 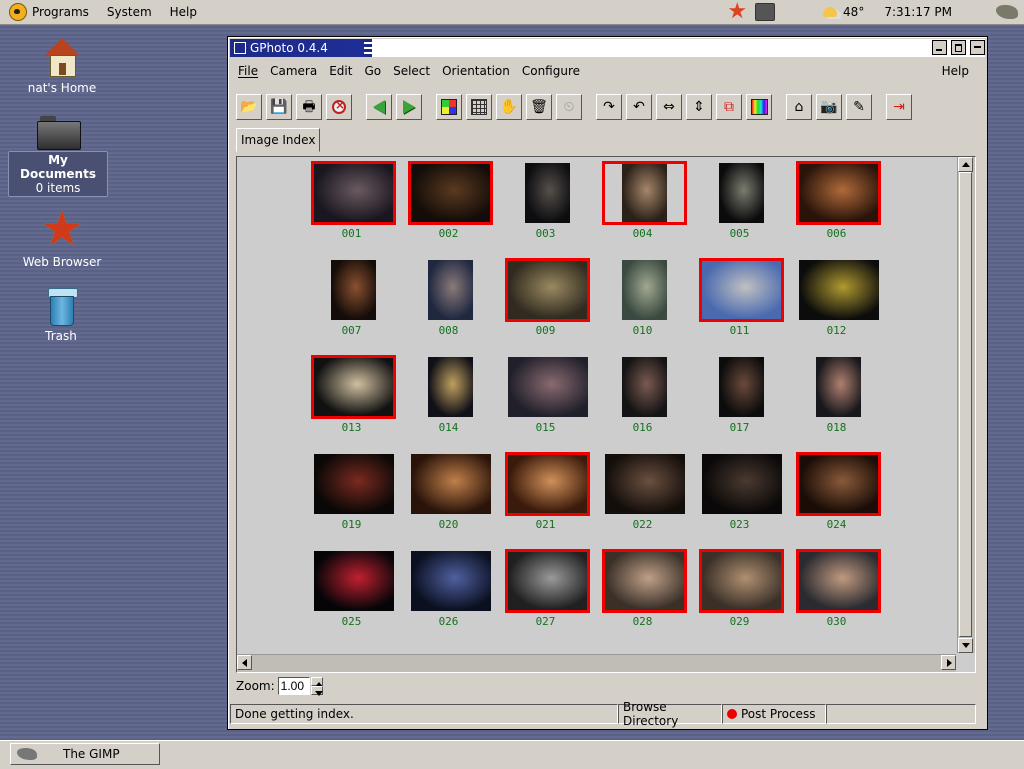 What do you see at coordinates (293, 686) in the screenshot?
I see `zoom-input` at bounding box center [293, 686].